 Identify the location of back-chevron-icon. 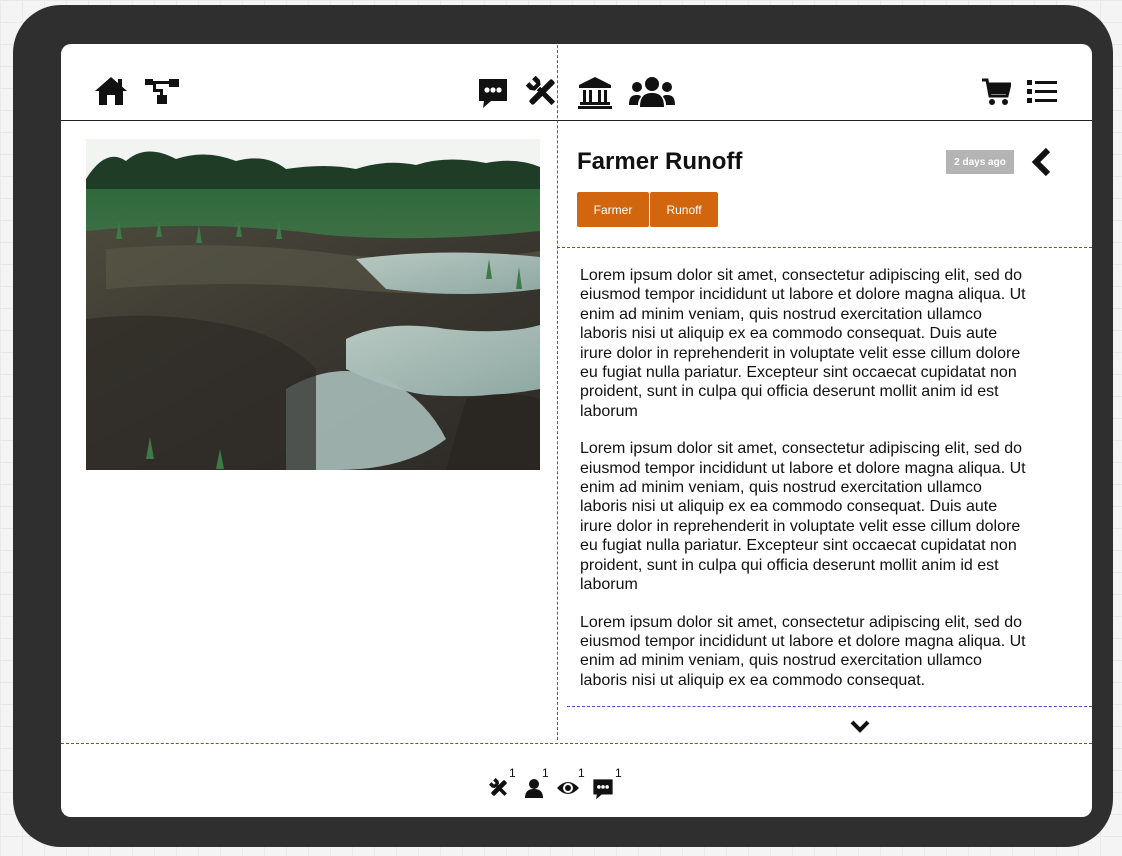
(1041, 162).